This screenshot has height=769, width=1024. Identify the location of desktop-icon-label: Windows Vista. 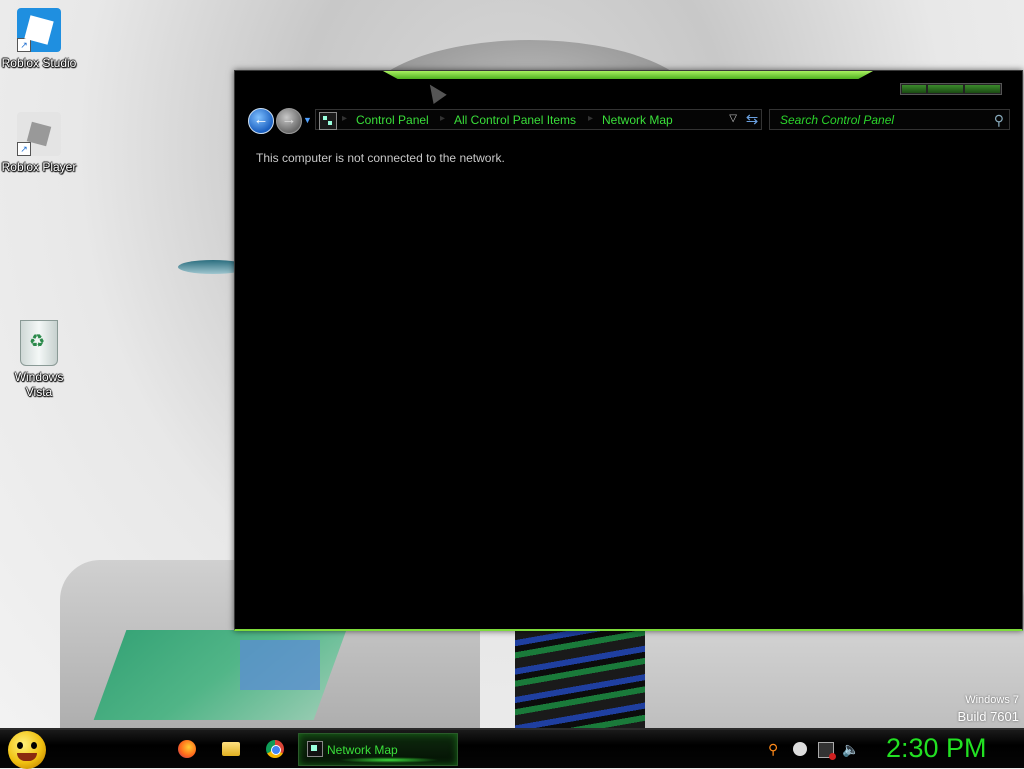
(39, 384).